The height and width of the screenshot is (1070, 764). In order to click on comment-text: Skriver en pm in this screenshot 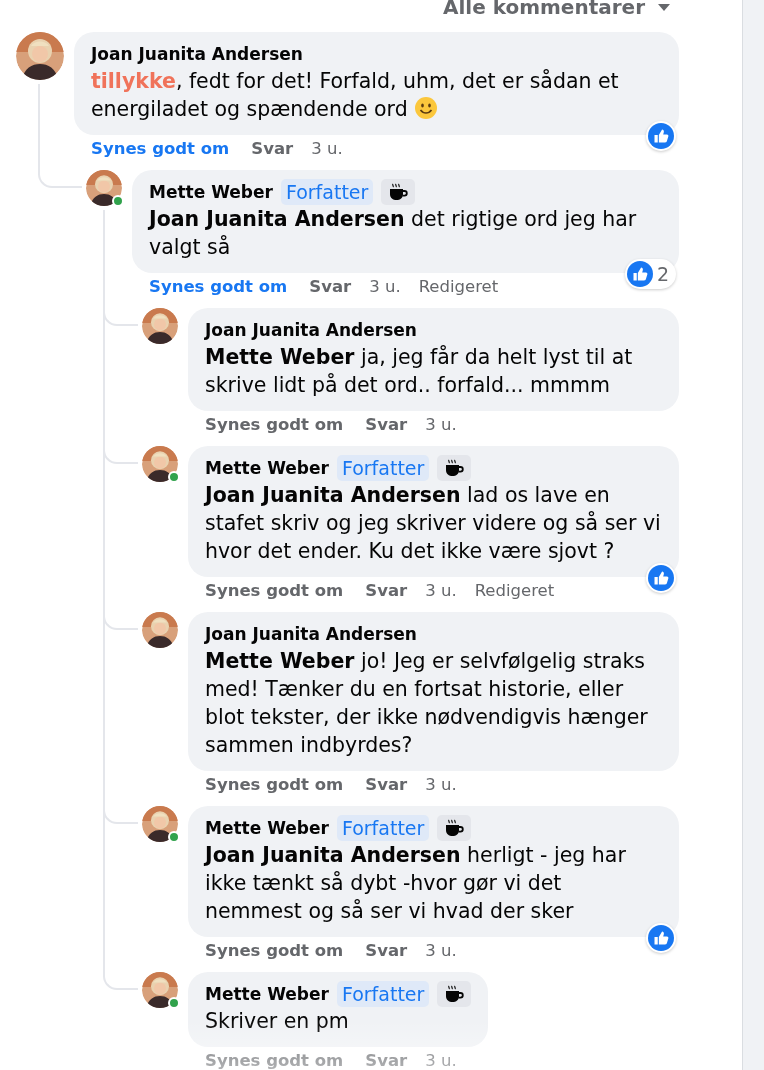, I will do `click(277, 1021)`.